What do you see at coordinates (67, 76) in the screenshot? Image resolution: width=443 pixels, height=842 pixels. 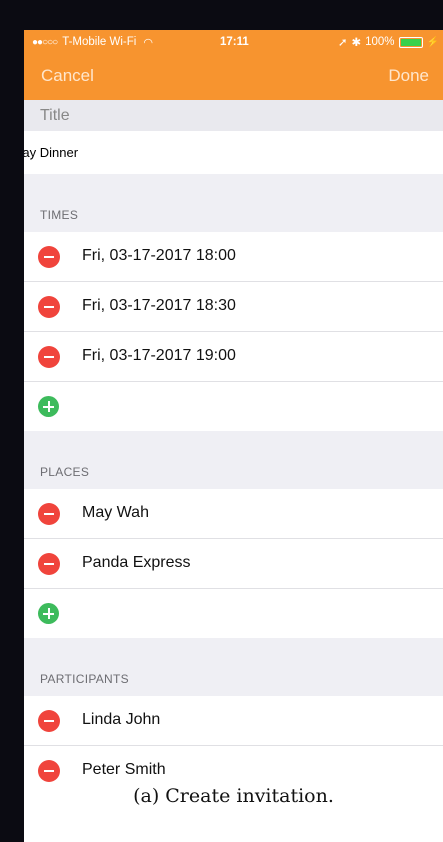 I see `cancel-button: Cancel` at bounding box center [67, 76].